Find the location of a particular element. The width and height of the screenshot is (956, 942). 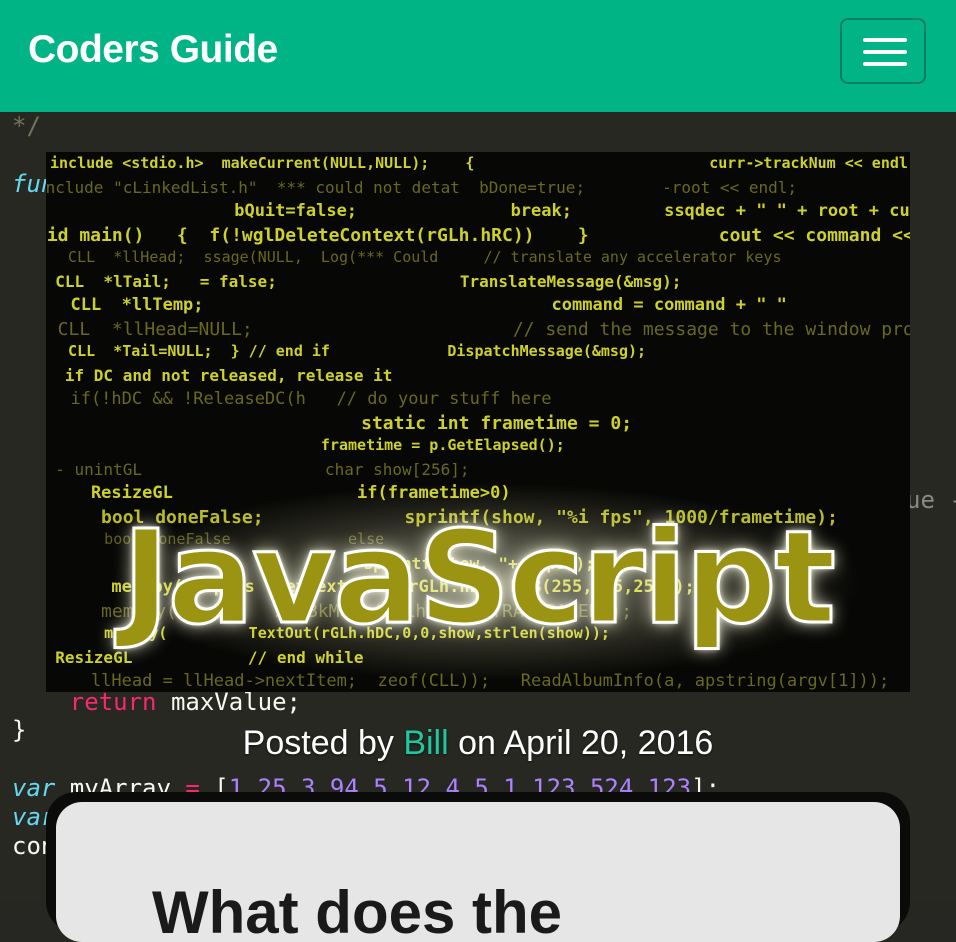

hero-code-line: if DC and not released, release it is located at coordinates (219, 375).